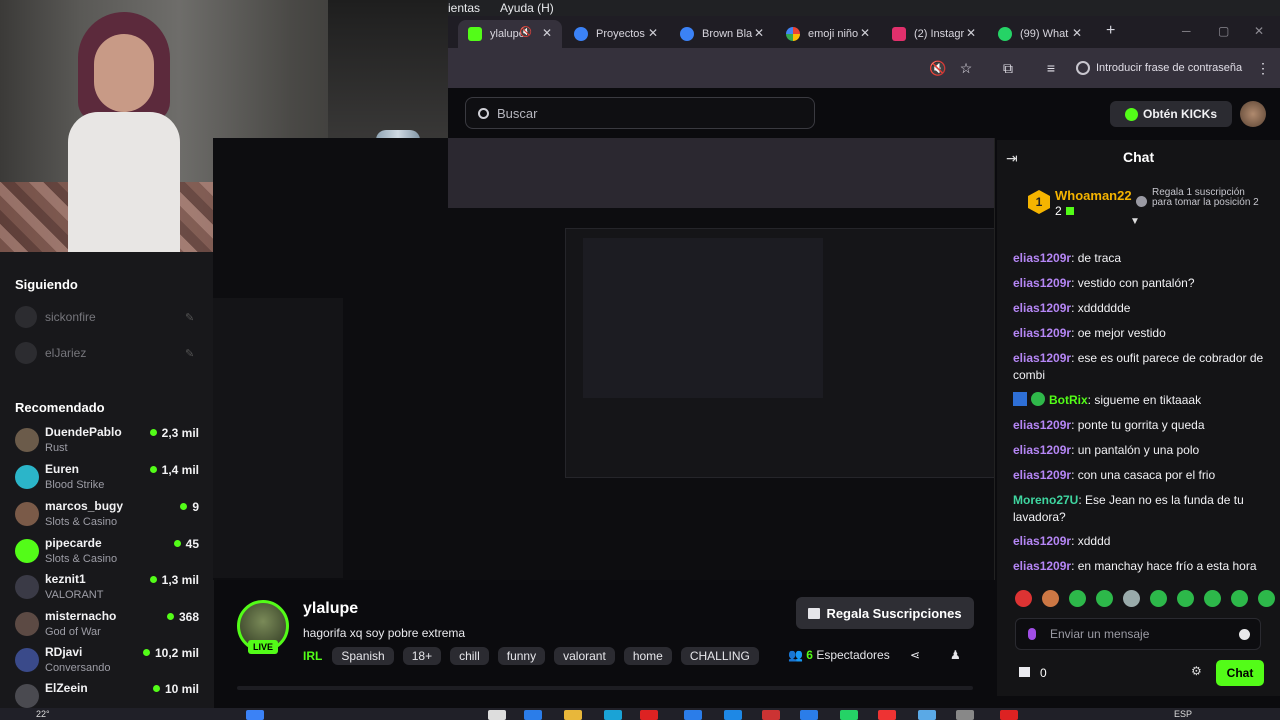 The width and height of the screenshot is (1280, 720). What do you see at coordinates (312, 656) in the screenshot?
I see `category-link: IRL` at bounding box center [312, 656].